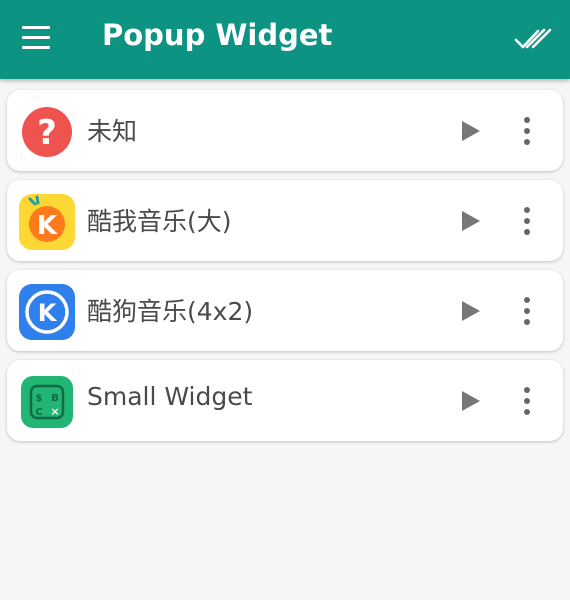 The image size is (570, 600). Describe the element at coordinates (170, 396) in the screenshot. I see `widget-label: Small Widget` at that location.